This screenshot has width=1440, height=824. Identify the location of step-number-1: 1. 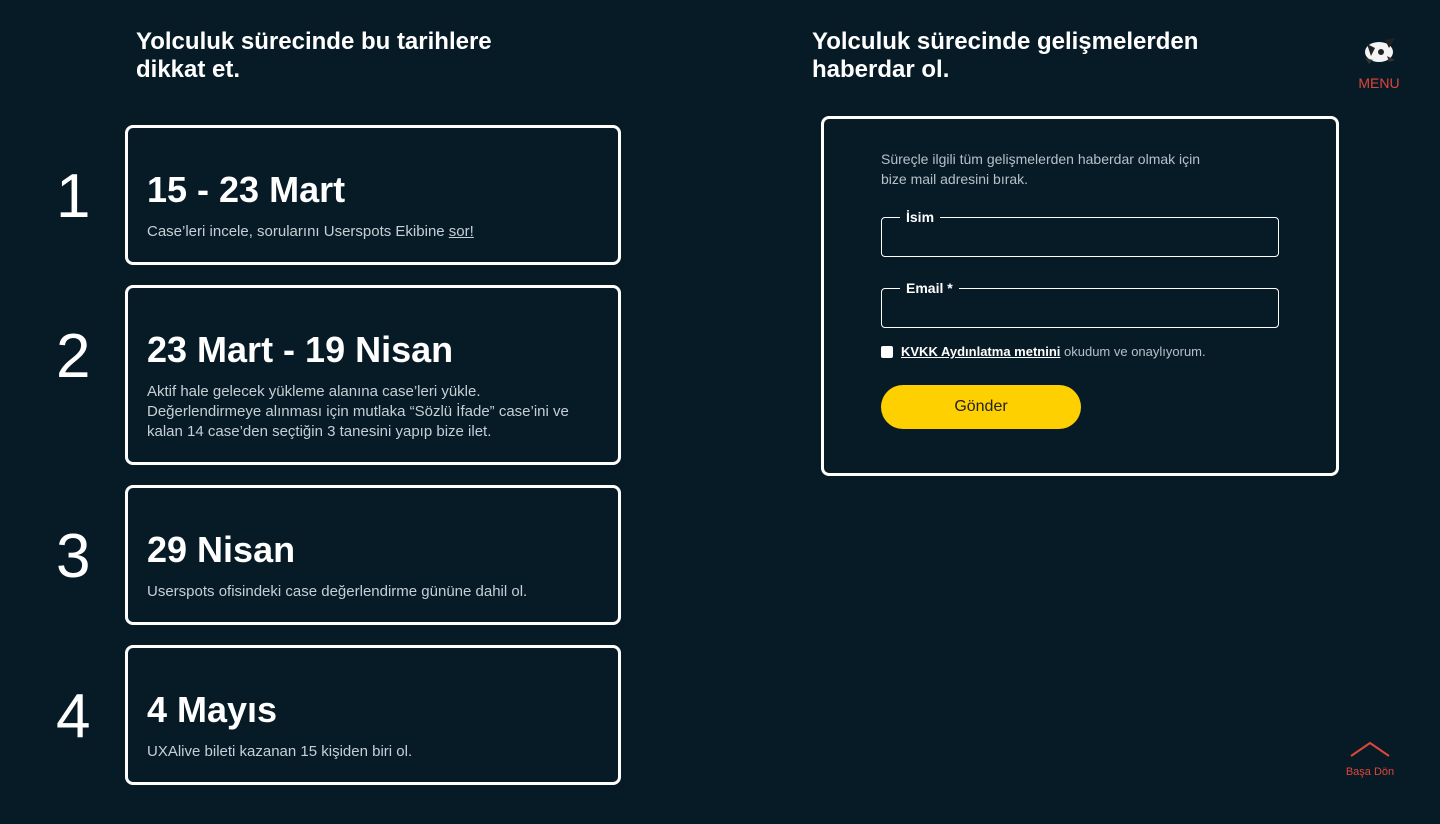
(73, 196).